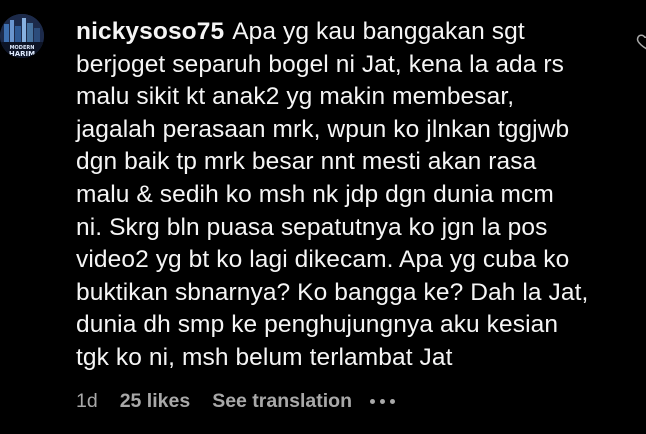  I want to click on comment-meta: 1d 25 likes See translation, so click(235, 401).